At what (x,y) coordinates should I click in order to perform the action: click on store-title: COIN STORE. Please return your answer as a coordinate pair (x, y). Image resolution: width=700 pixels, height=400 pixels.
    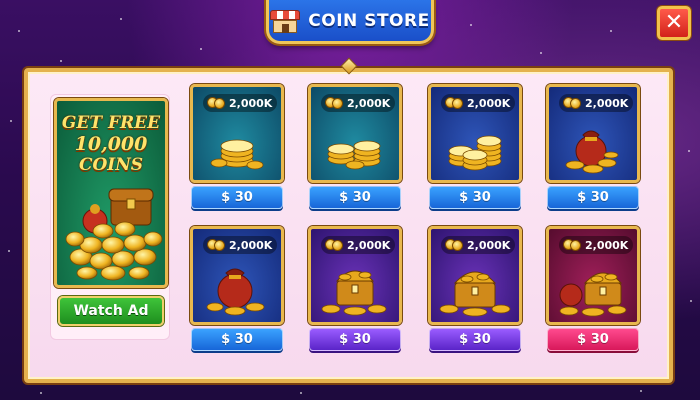
    Looking at the image, I should click on (369, 20).